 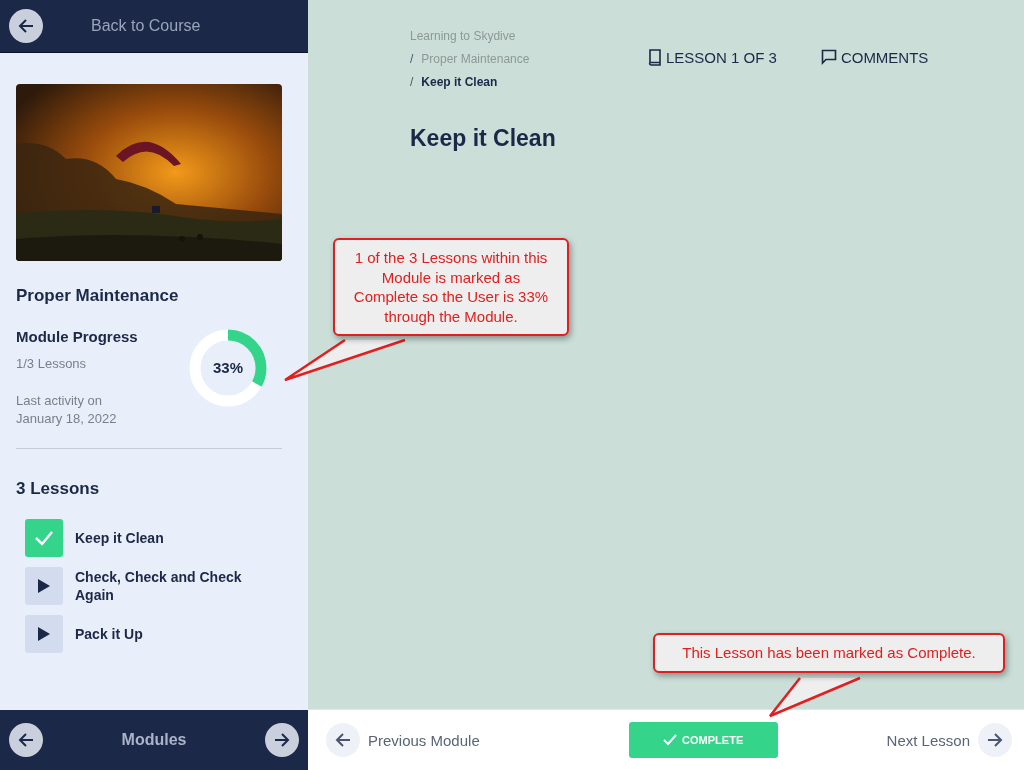 What do you see at coordinates (829, 653) in the screenshot?
I see `annotation-callout: This Lesson has been marked as Complete.` at bounding box center [829, 653].